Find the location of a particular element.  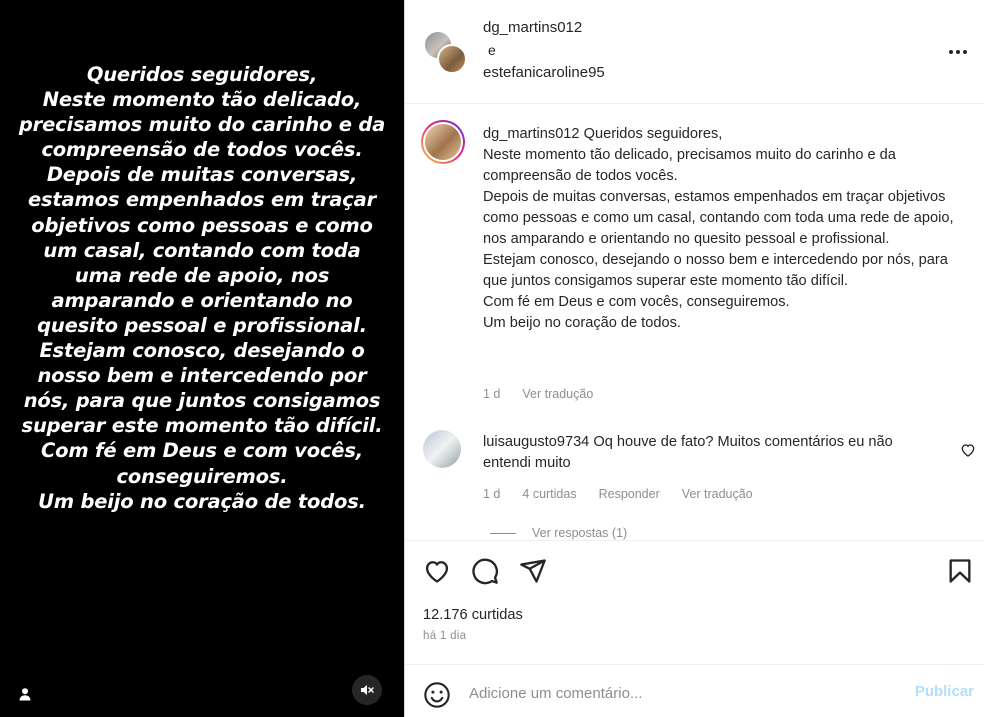

collab-connector: e is located at coordinates (492, 50).